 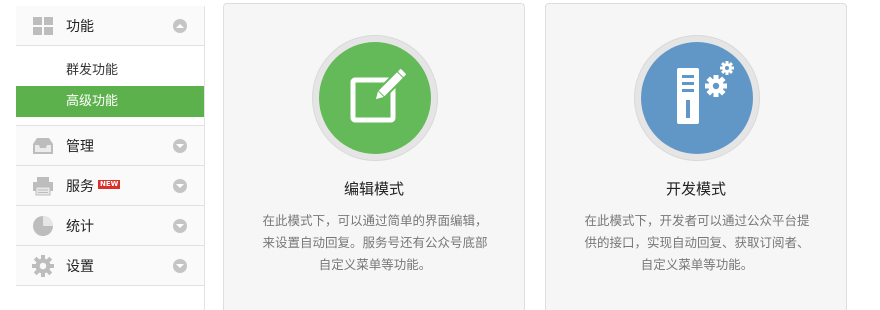 I want to click on nav-manage-label: 管理, so click(x=80, y=146).